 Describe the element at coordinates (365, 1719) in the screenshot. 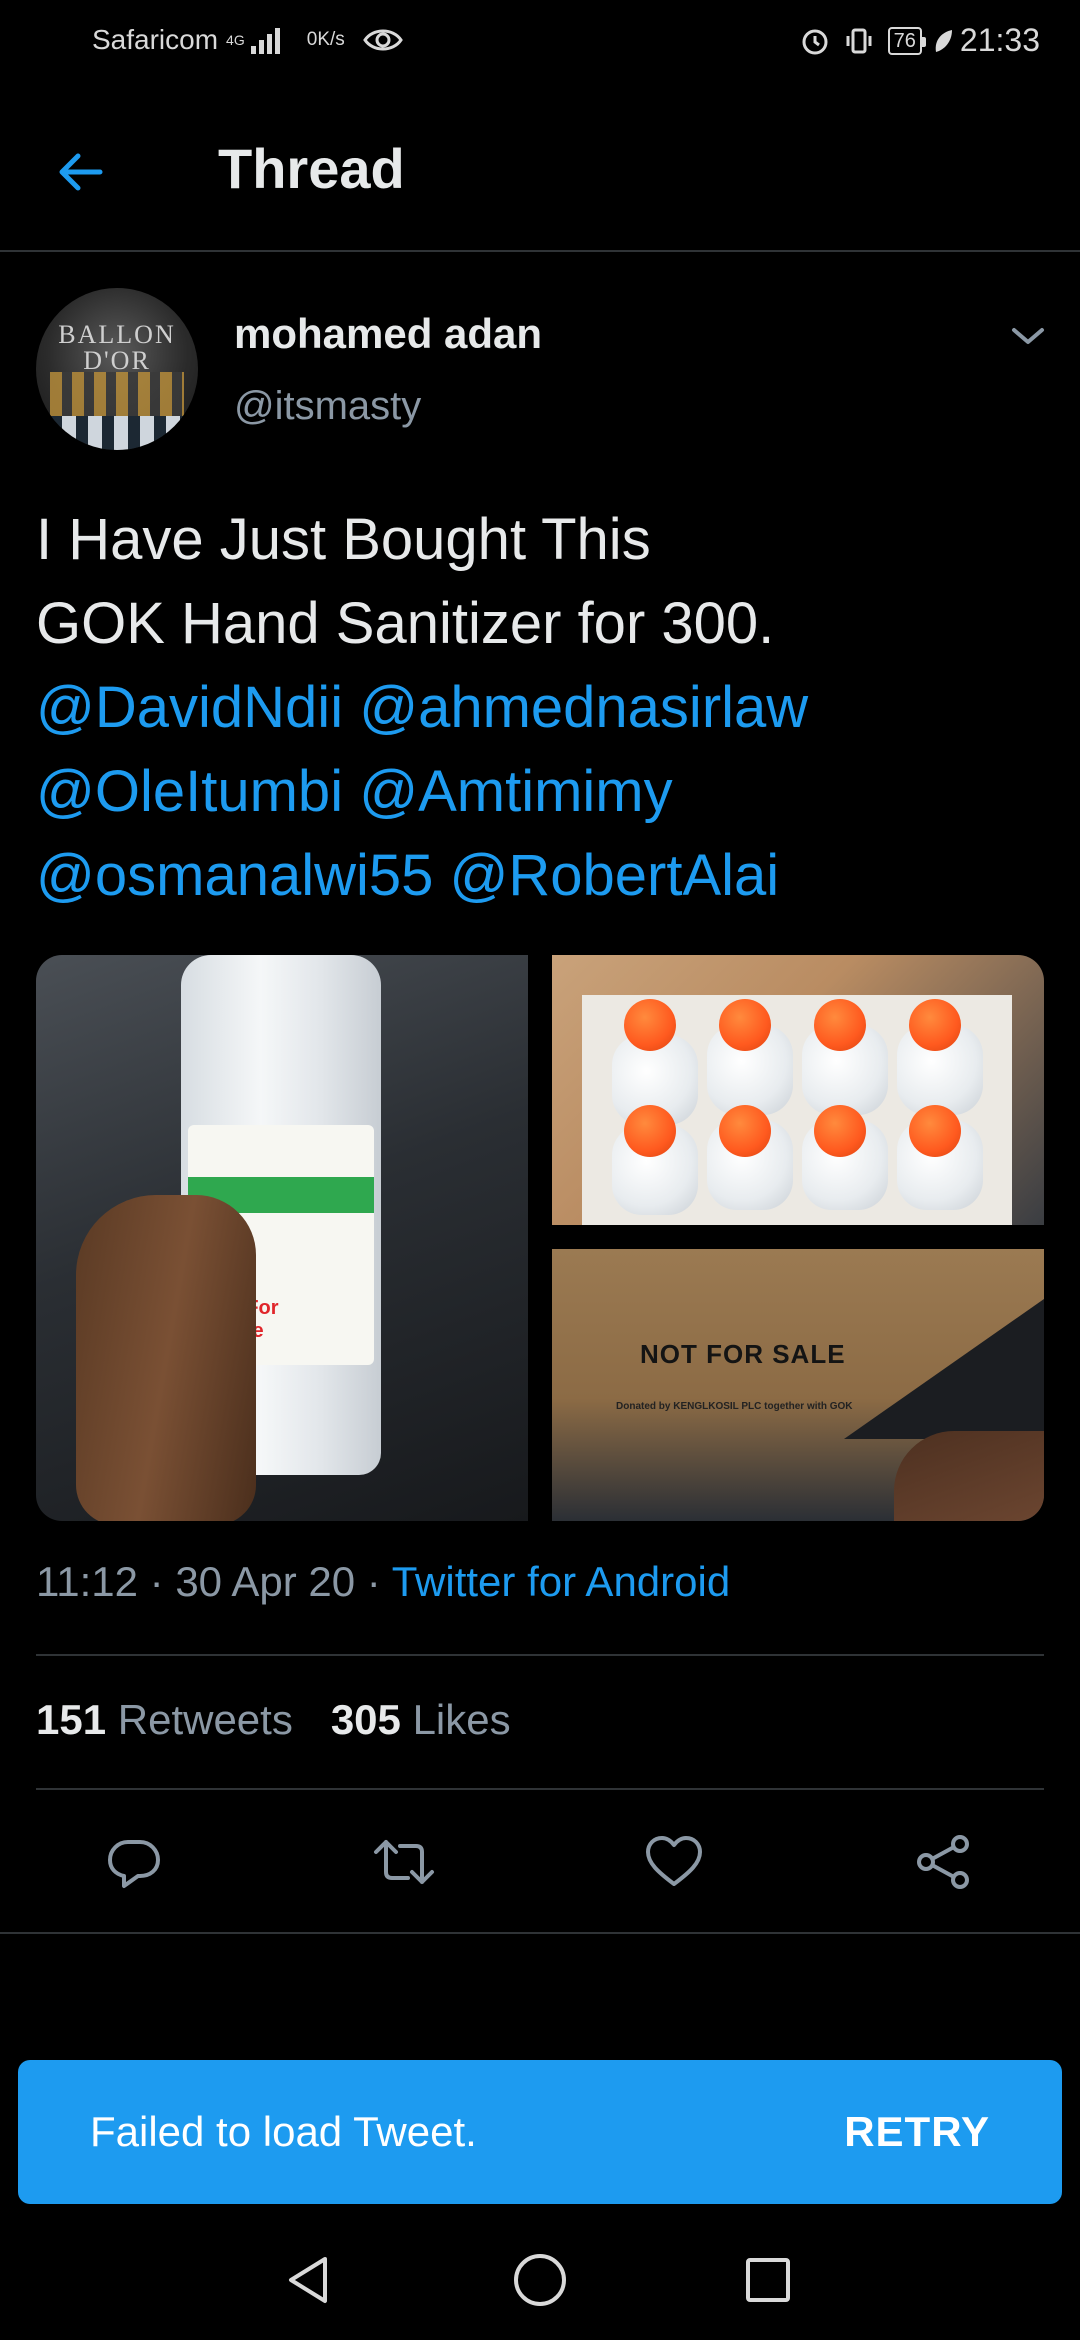

I see `likes-count: 305` at that location.